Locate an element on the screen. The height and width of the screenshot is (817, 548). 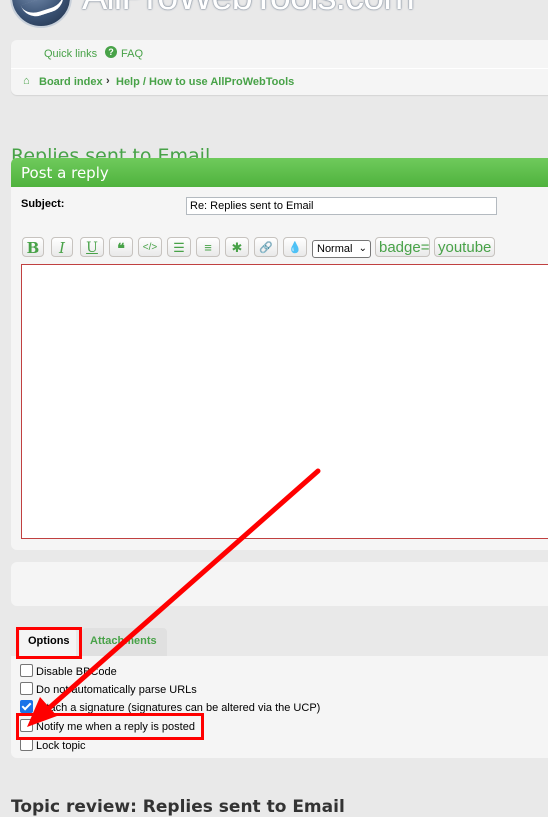
topic-review-title: Topic review: Replies sent to Email is located at coordinates (178, 807).